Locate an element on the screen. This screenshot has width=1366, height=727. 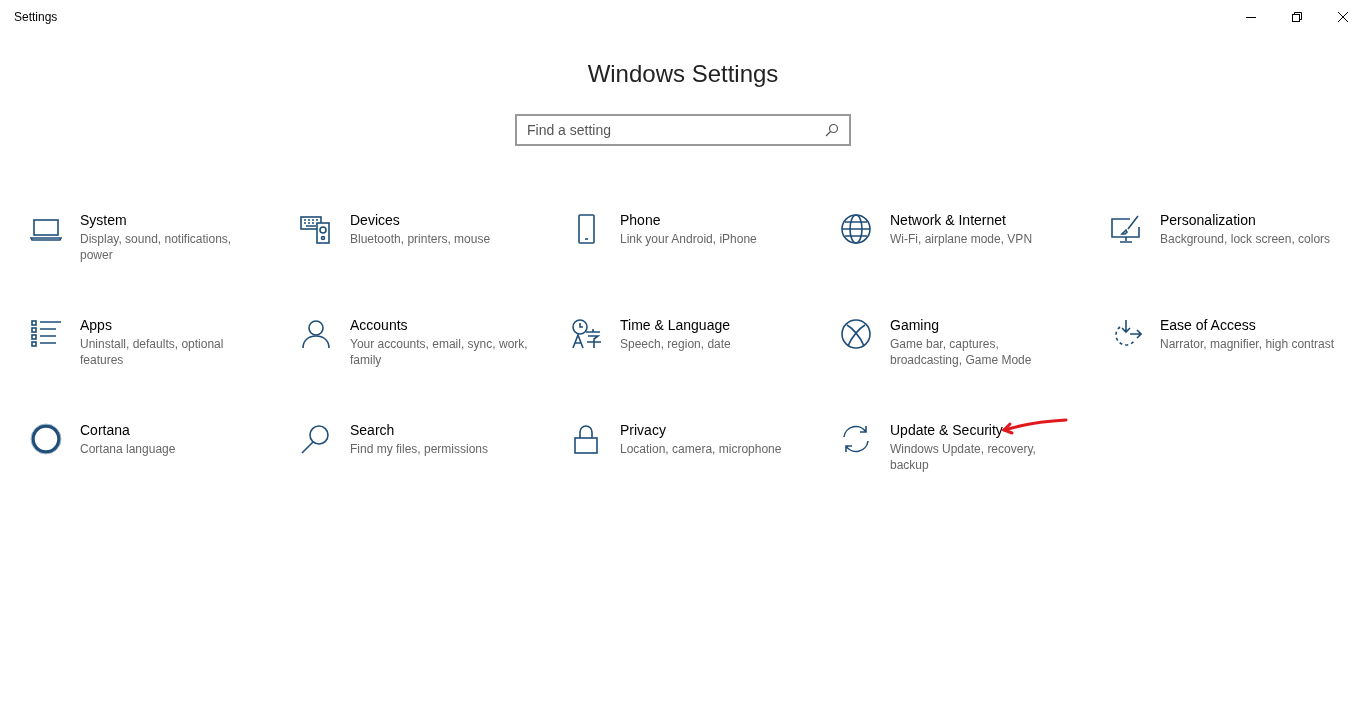
settings-tile: Gaming Game bar, captures, broadcasting, Game Mode is located at coordinates (975, 353).